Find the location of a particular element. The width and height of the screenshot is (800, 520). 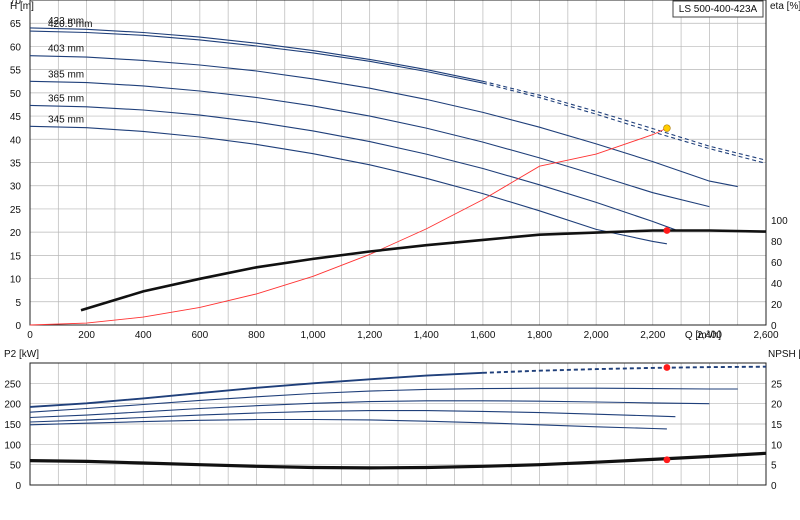

eta-tick-label: 60 is located at coordinates (777, 263).